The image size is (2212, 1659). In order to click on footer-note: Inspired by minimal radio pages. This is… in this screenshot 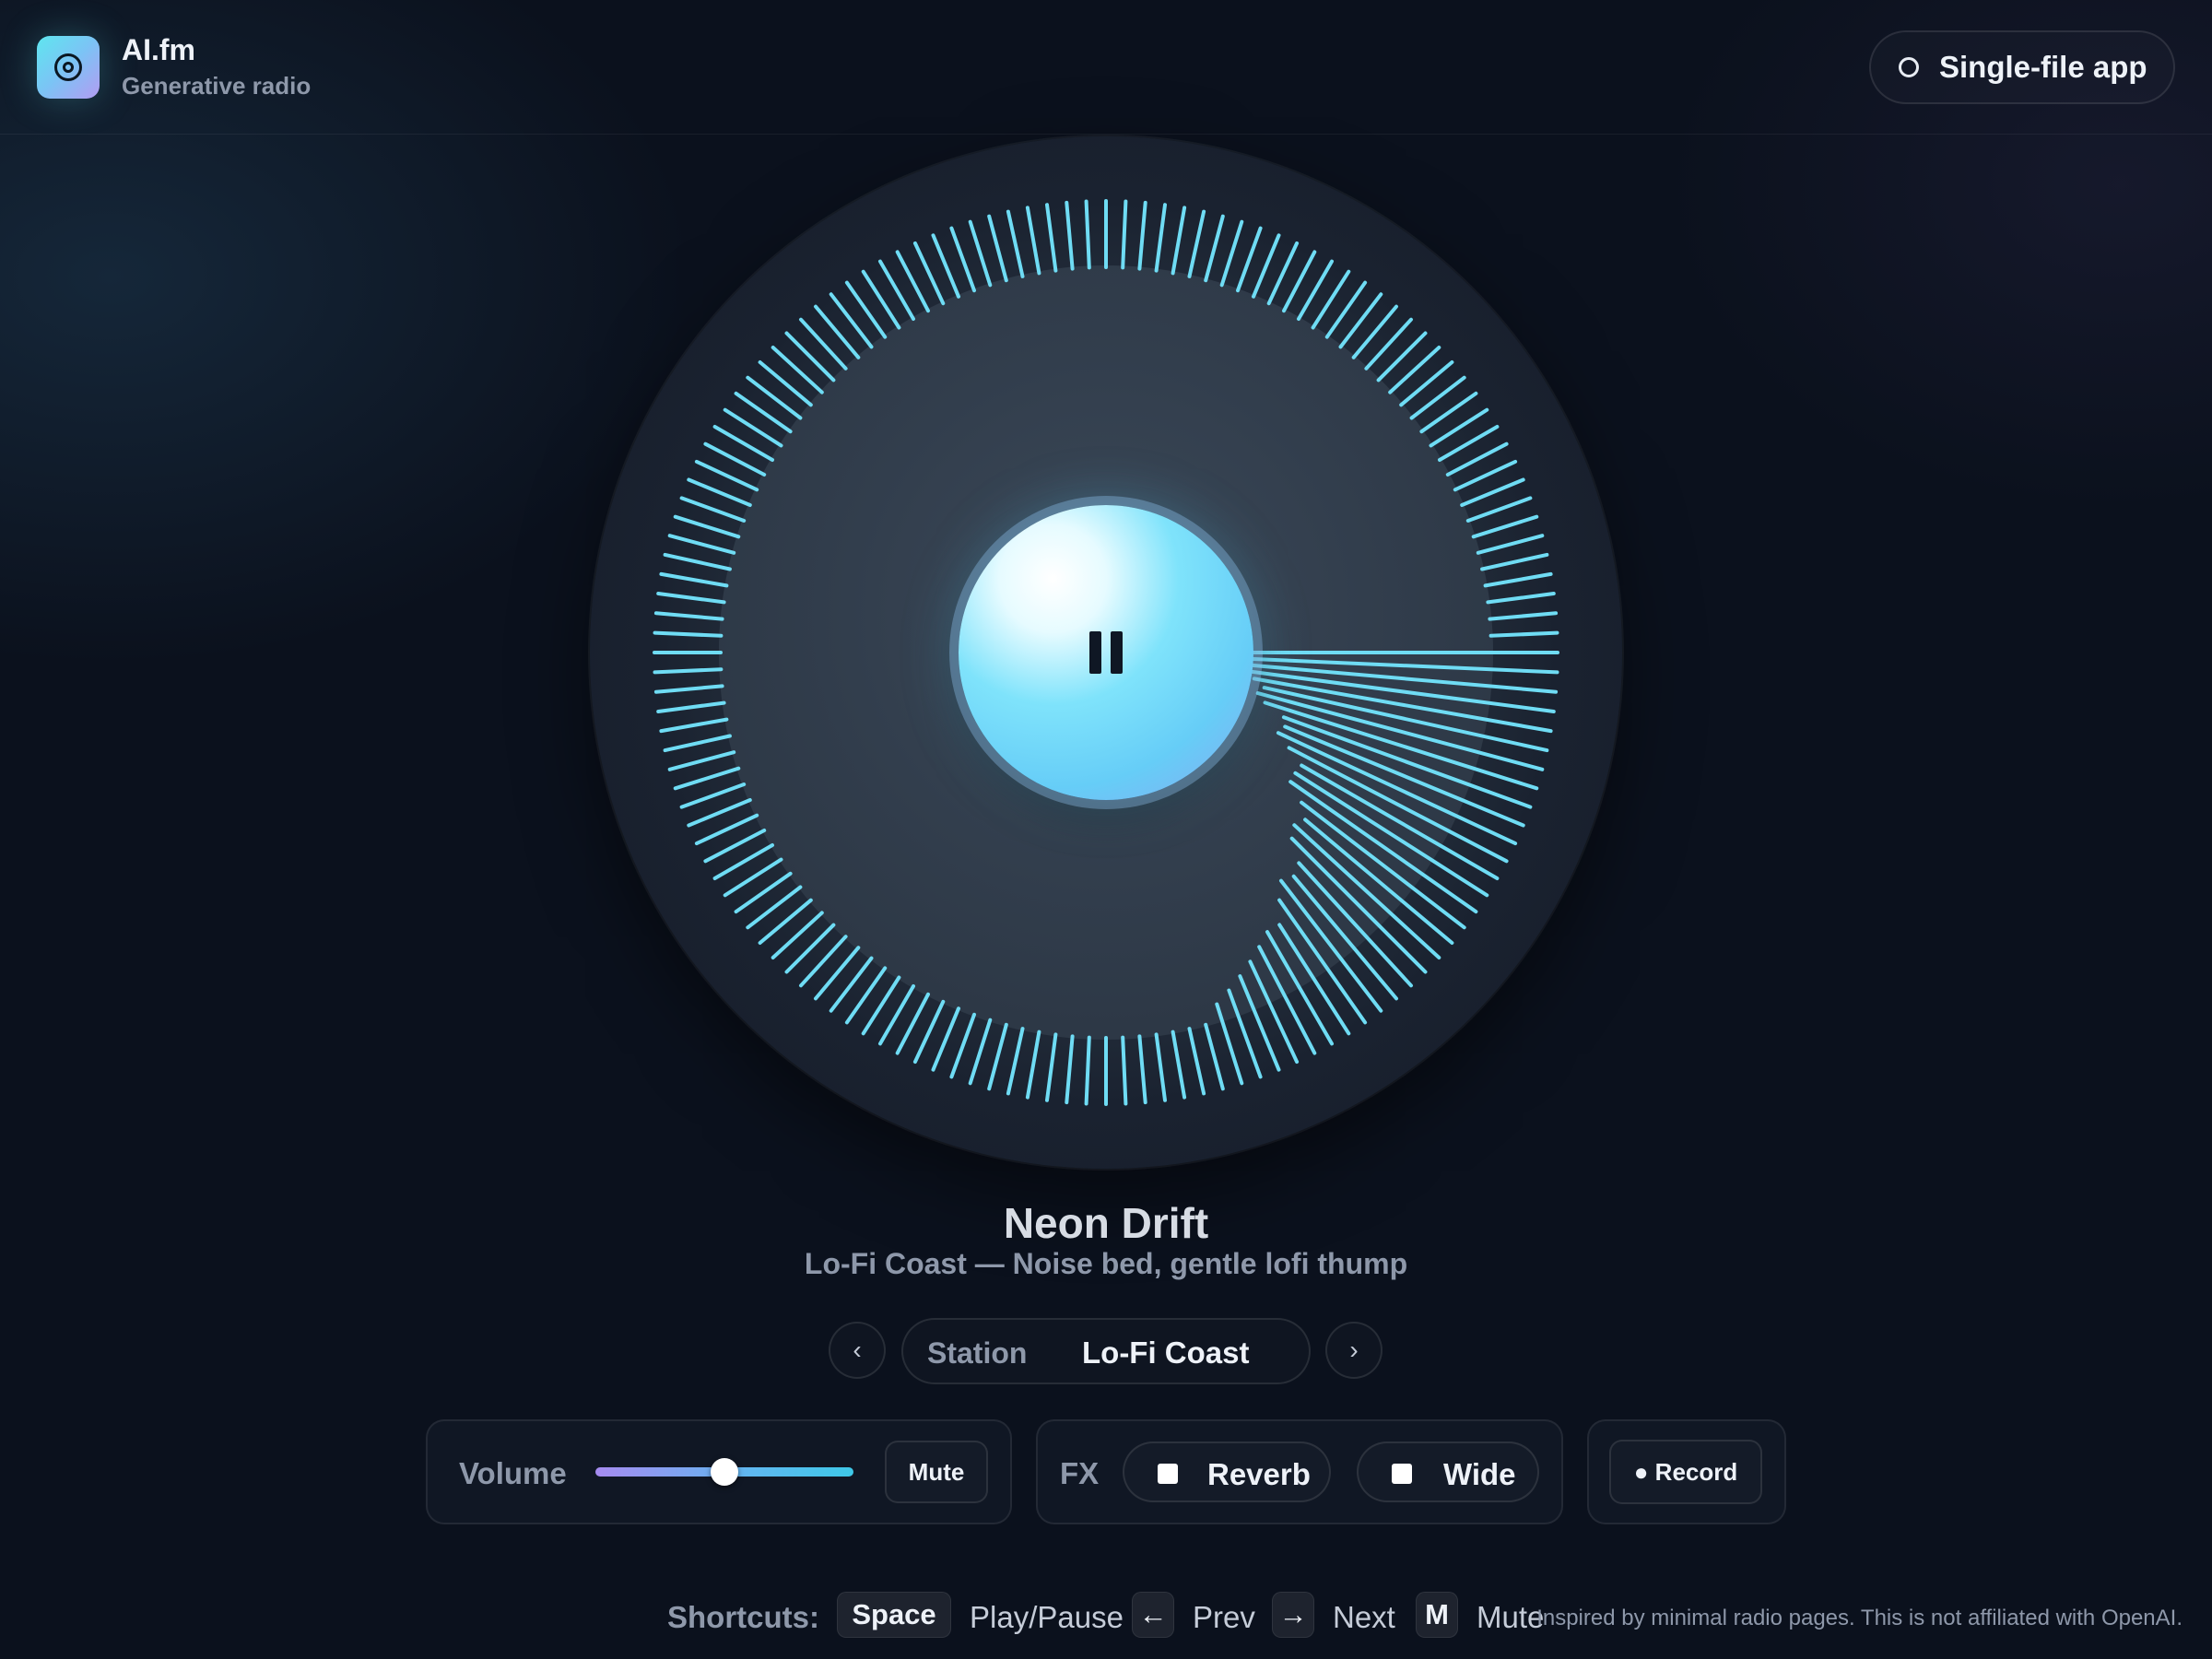, I will do `click(1859, 1618)`.